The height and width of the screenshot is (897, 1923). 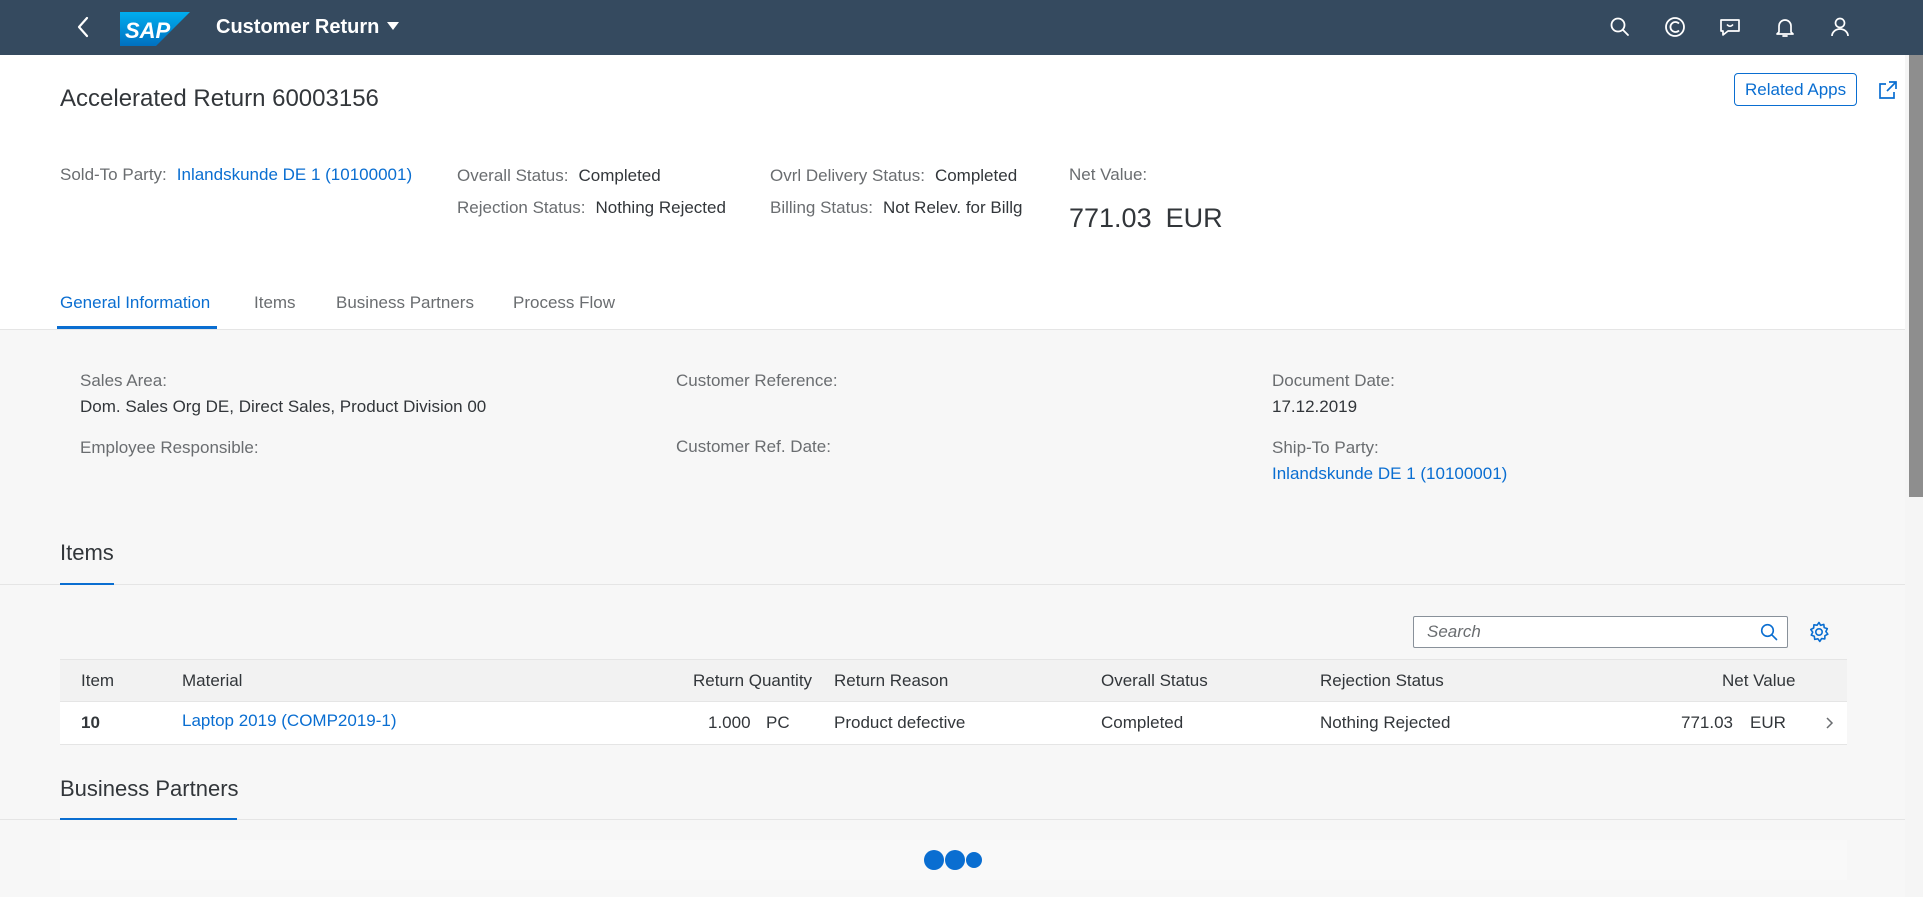 What do you see at coordinates (294, 174) in the screenshot?
I see `sold-to-link: Inlandskunde DE 1 (10100001)` at bounding box center [294, 174].